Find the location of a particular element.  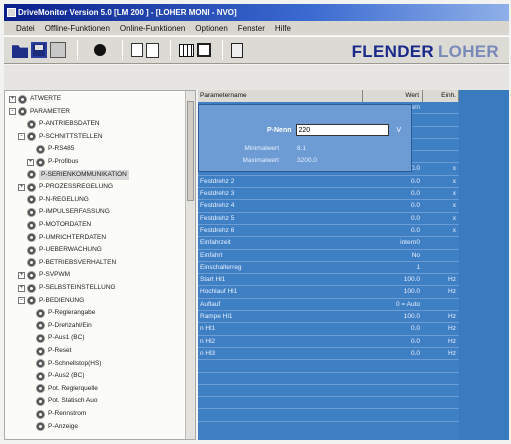

table-row: Auflauf 0 = Auto is located at coordinates (328, 305).